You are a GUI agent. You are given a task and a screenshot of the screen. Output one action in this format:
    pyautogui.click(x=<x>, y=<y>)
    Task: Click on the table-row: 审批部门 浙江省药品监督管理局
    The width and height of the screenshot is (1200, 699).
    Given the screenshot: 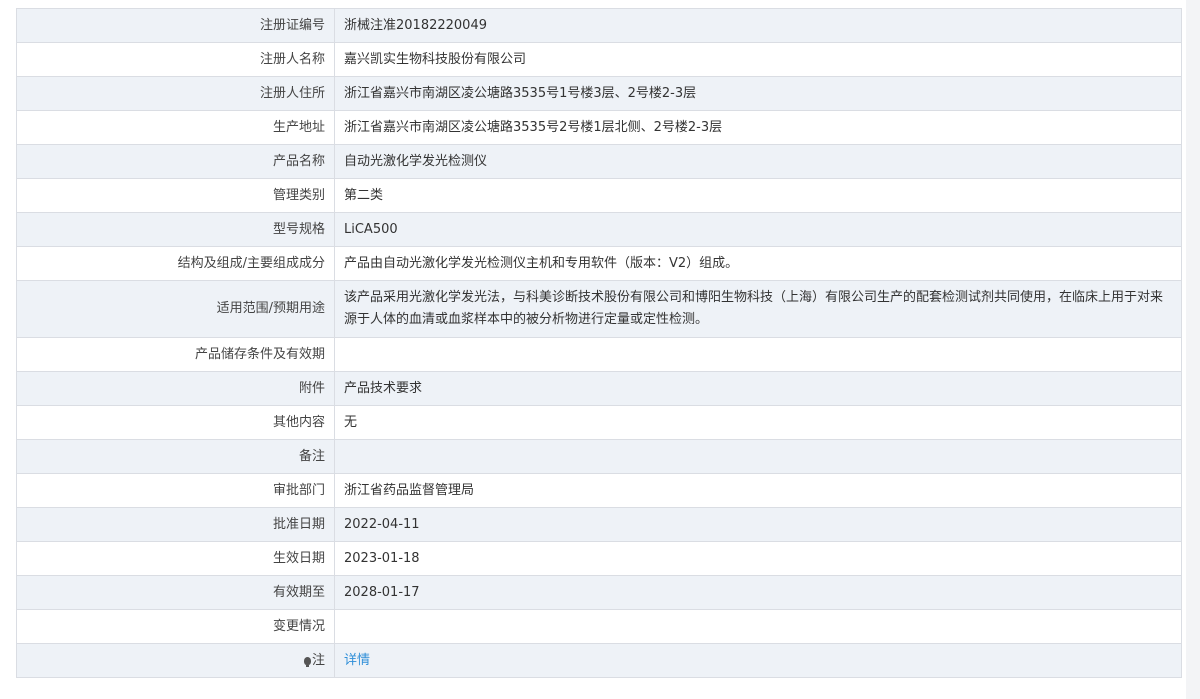 What is the action you would take?
    pyautogui.click(x=599, y=490)
    